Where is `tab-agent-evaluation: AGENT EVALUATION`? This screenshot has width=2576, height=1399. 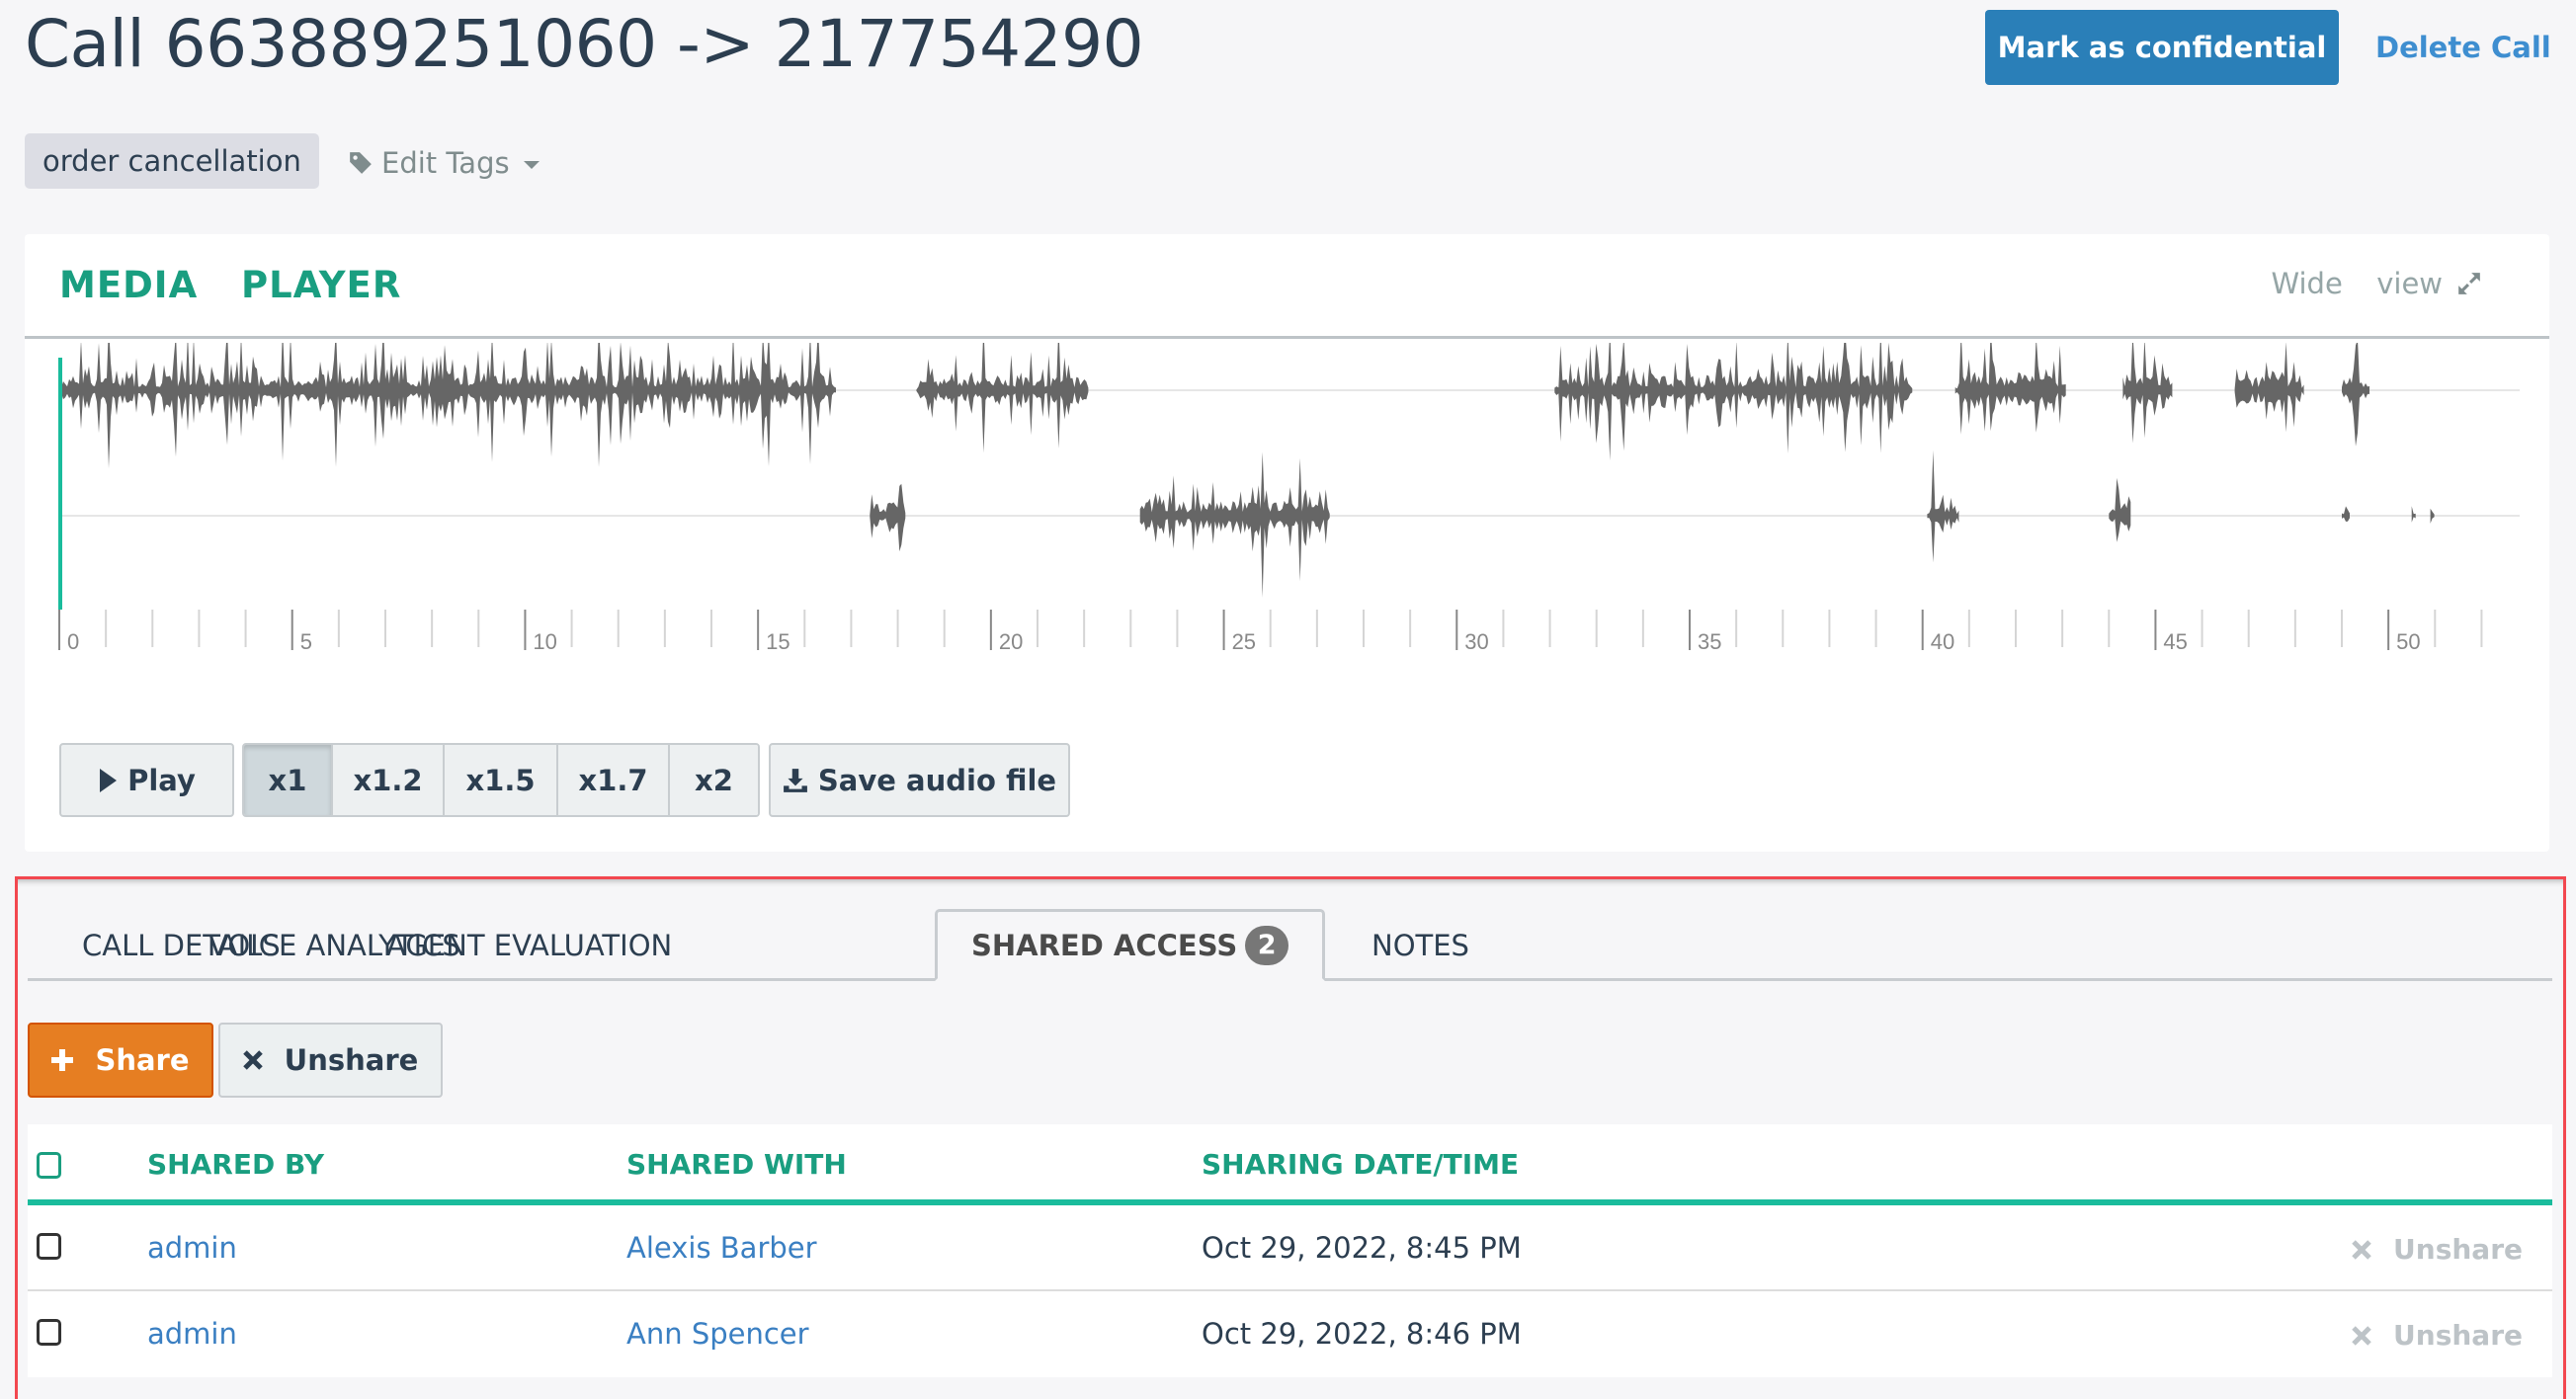 tab-agent-evaluation: AGENT EVALUATION is located at coordinates (529, 945).